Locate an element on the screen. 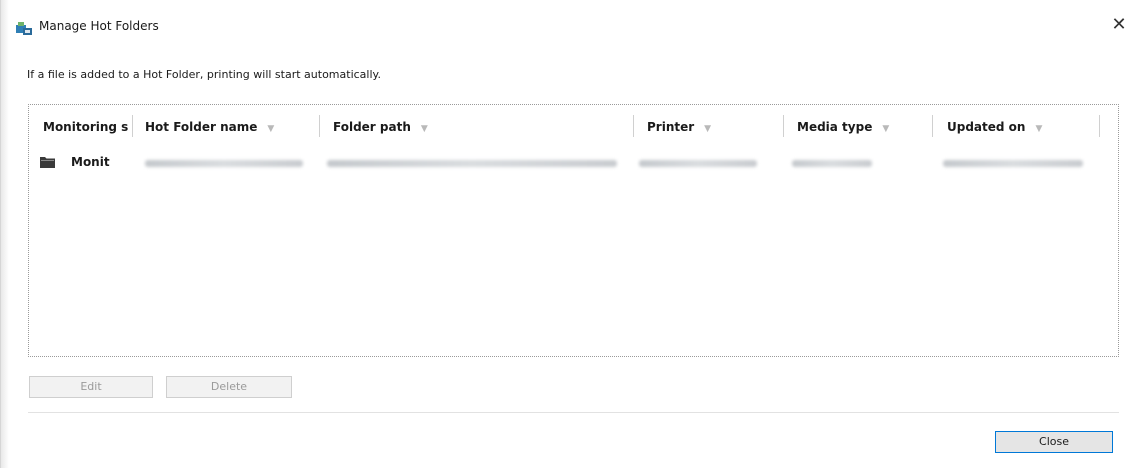 This screenshot has width=1140, height=468. hot-folder-name-cell-redacted is located at coordinates (224, 163).